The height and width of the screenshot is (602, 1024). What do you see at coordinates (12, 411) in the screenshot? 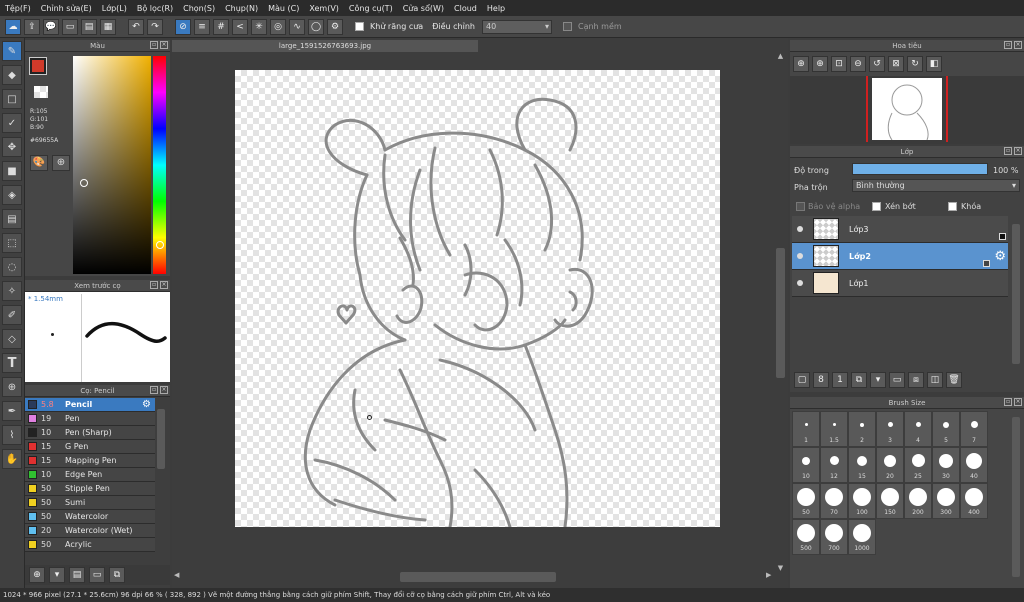
I see `pen-tool-icon: ✒` at bounding box center [12, 411].